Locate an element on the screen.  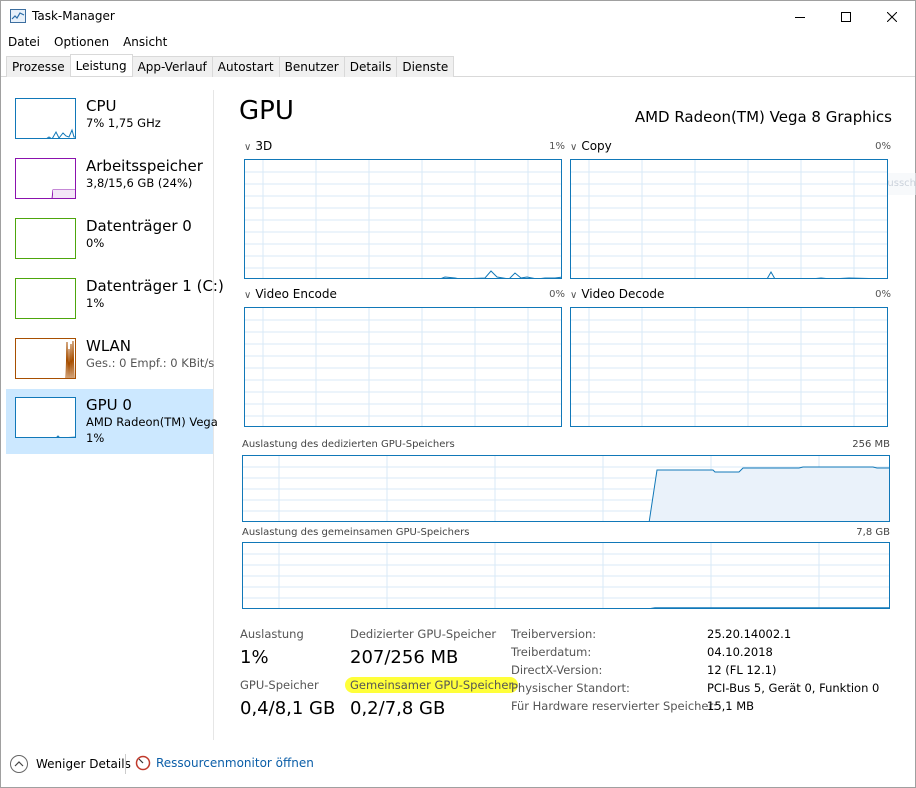
engine-selector-3d: ∨ 3D is located at coordinates (258, 146).